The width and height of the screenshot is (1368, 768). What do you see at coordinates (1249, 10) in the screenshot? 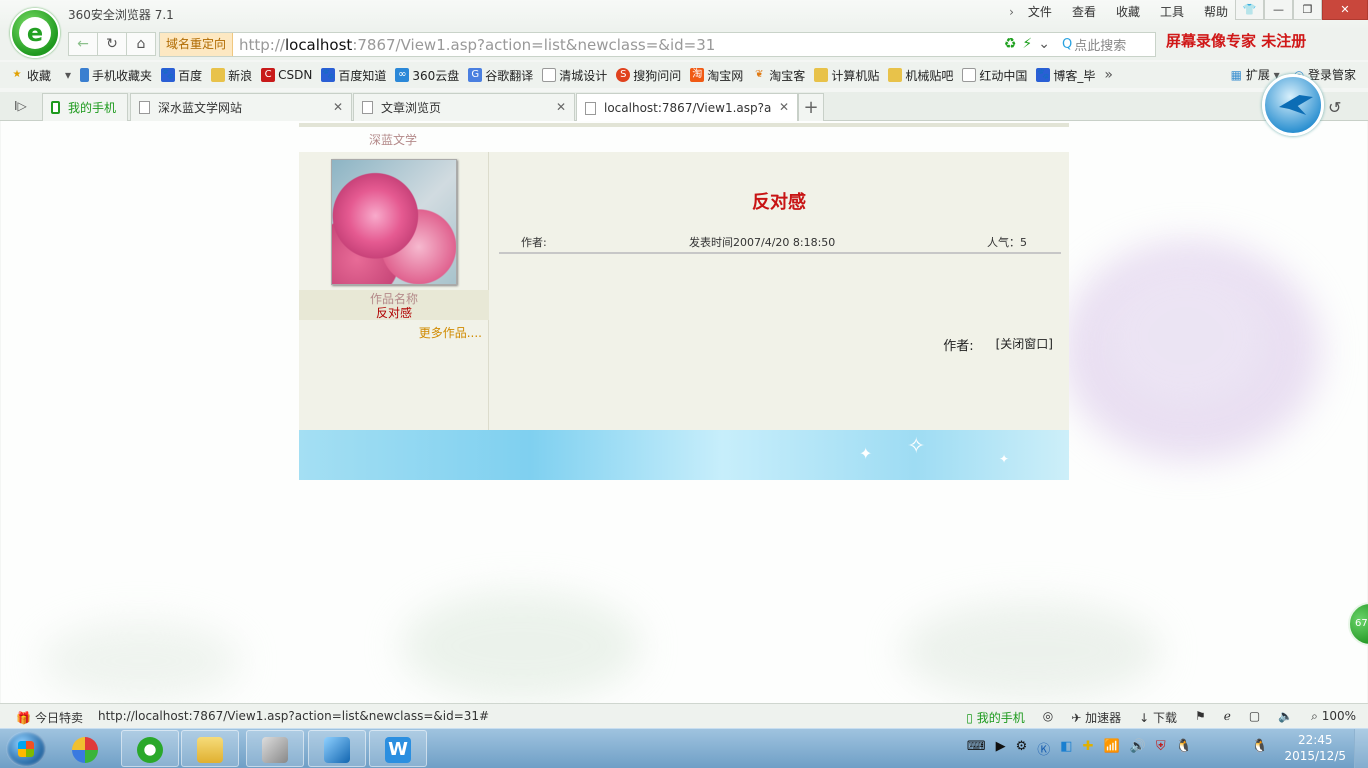
I see `skin-icon: 👕` at bounding box center [1249, 10].